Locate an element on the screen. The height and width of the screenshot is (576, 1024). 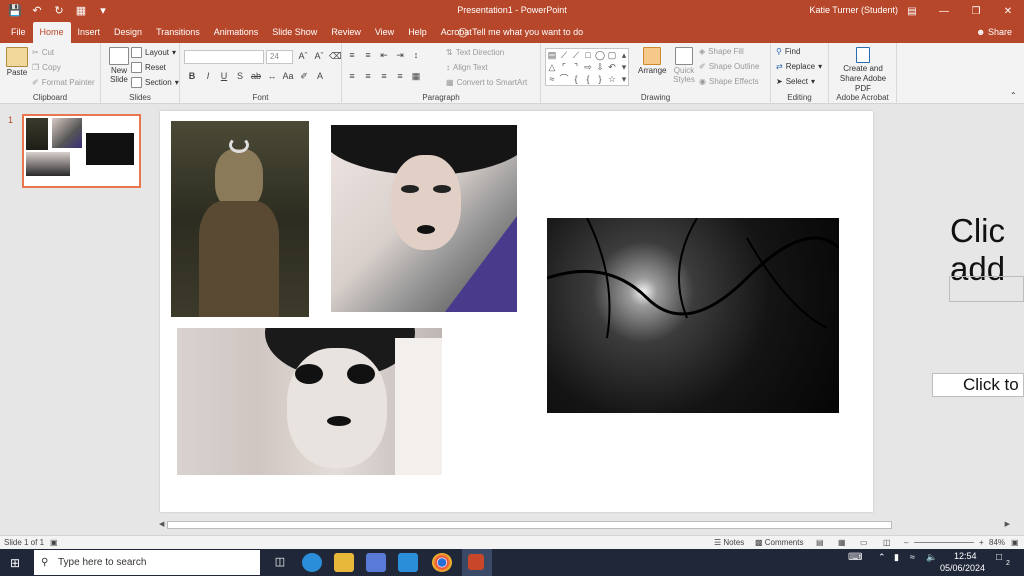
taskbar-search: ⚲ Type here to search is located at coordinates (147, 562).